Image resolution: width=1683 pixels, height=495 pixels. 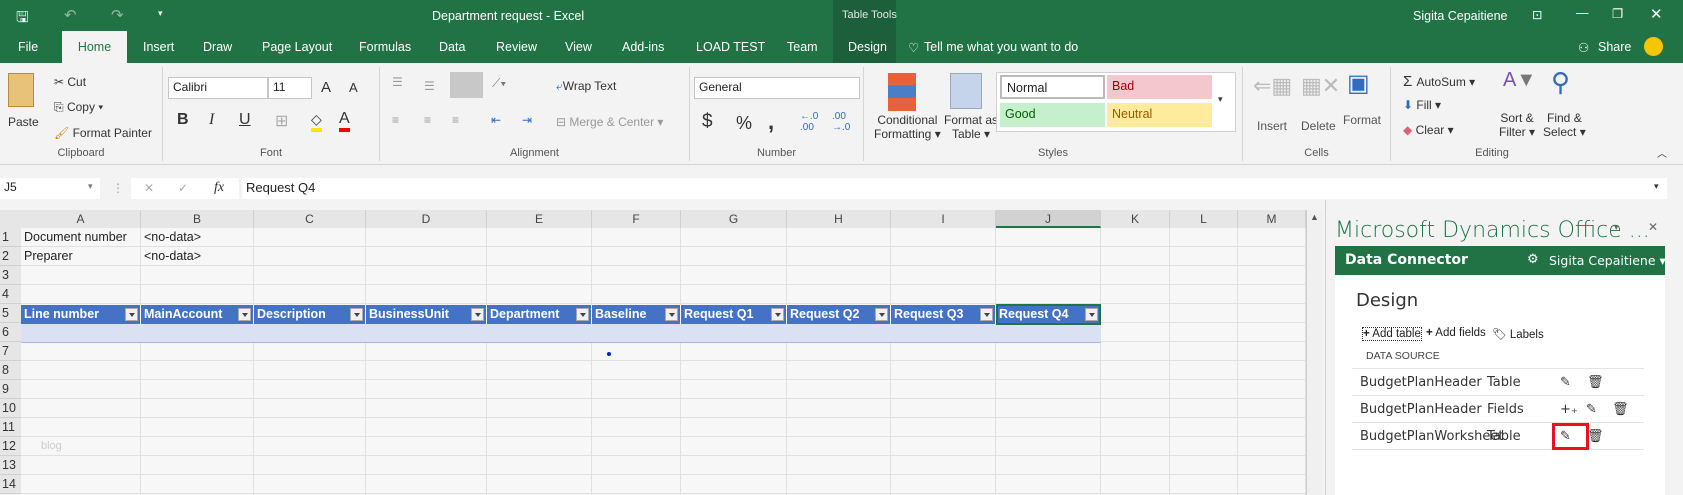 What do you see at coordinates (734, 314) in the screenshot?
I see `table-header-cell: Request Q1` at bounding box center [734, 314].